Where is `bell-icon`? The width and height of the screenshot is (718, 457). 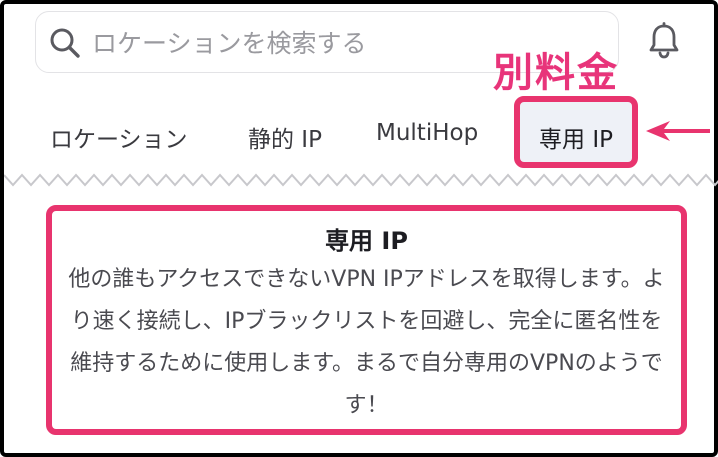 bell-icon is located at coordinates (664, 41).